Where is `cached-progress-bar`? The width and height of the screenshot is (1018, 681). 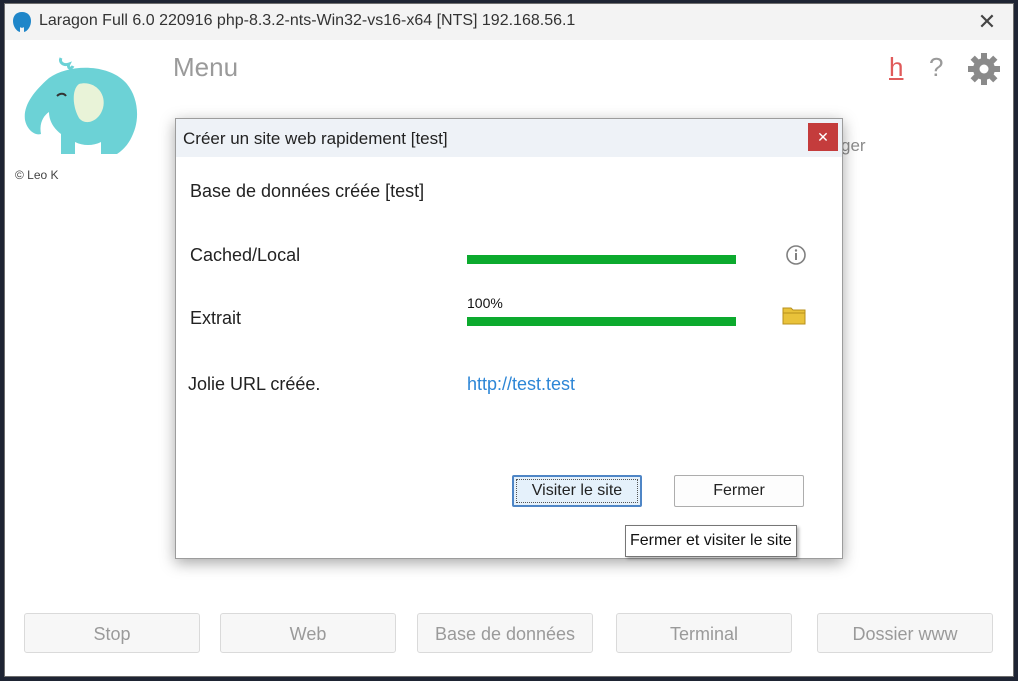
cached-progress-bar is located at coordinates (601, 259).